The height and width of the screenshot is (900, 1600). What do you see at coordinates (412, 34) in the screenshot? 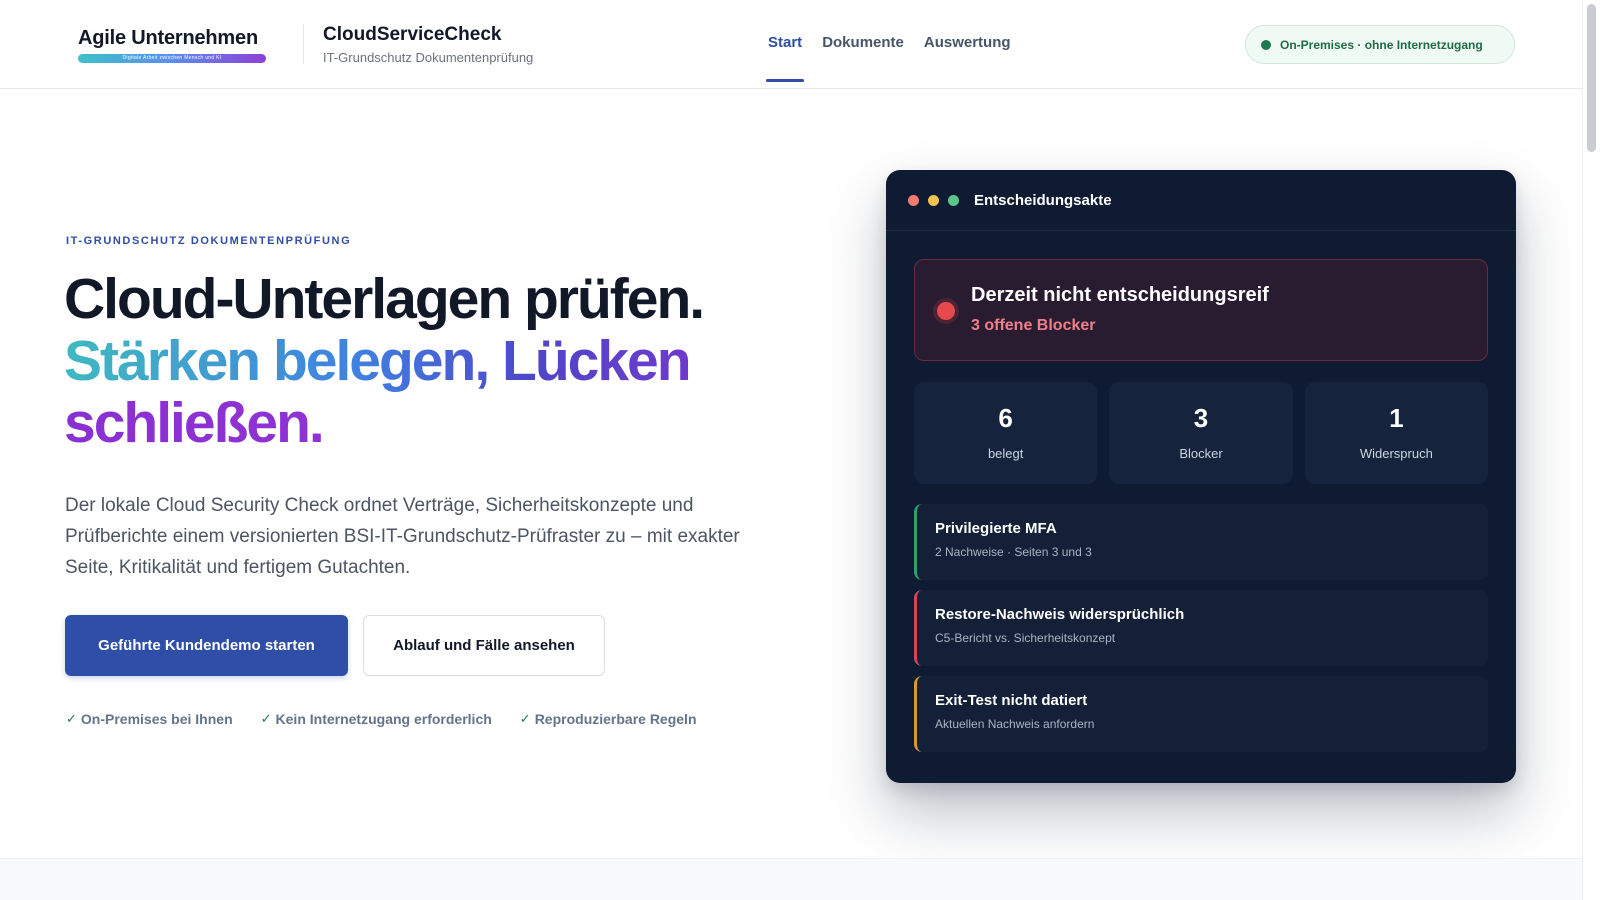
I see `brand-title: CloudServiceCheck` at bounding box center [412, 34].